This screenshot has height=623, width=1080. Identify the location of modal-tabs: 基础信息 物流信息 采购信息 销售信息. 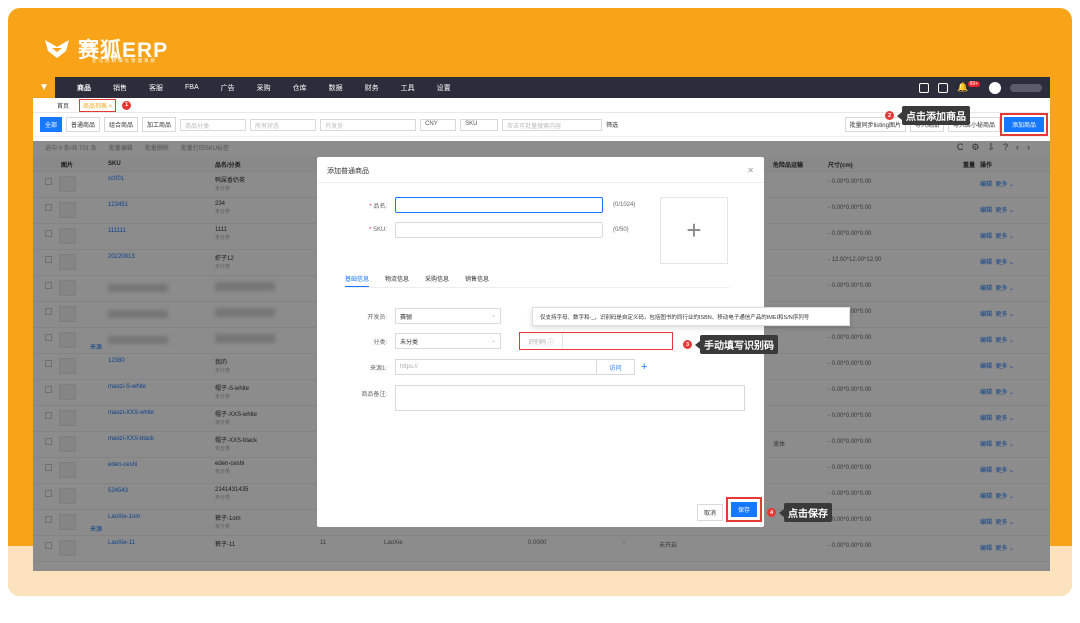
(537, 281).